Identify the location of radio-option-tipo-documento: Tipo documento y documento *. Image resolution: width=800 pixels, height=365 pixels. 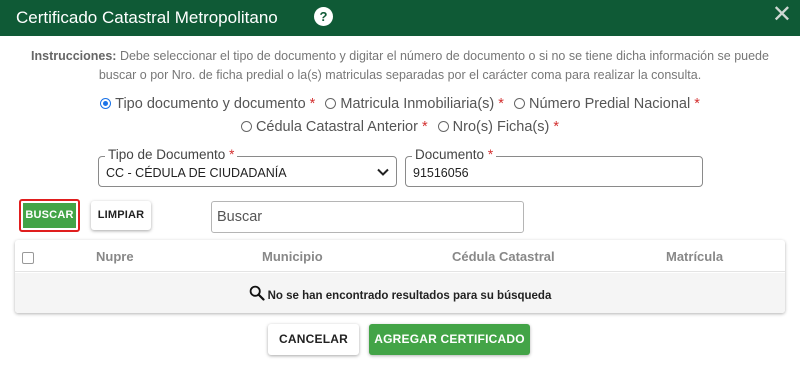
(207, 104).